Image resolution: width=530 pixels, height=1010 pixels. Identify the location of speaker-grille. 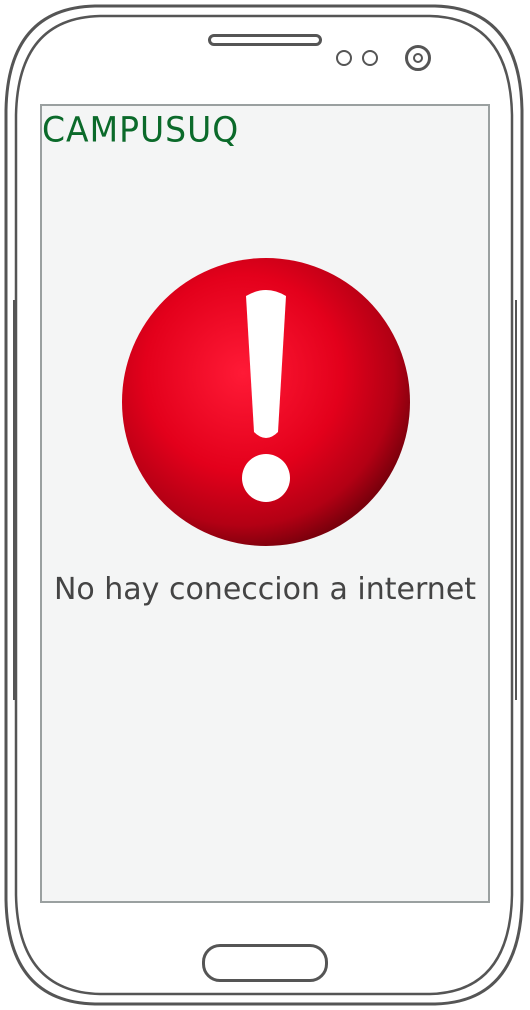
(265, 40).